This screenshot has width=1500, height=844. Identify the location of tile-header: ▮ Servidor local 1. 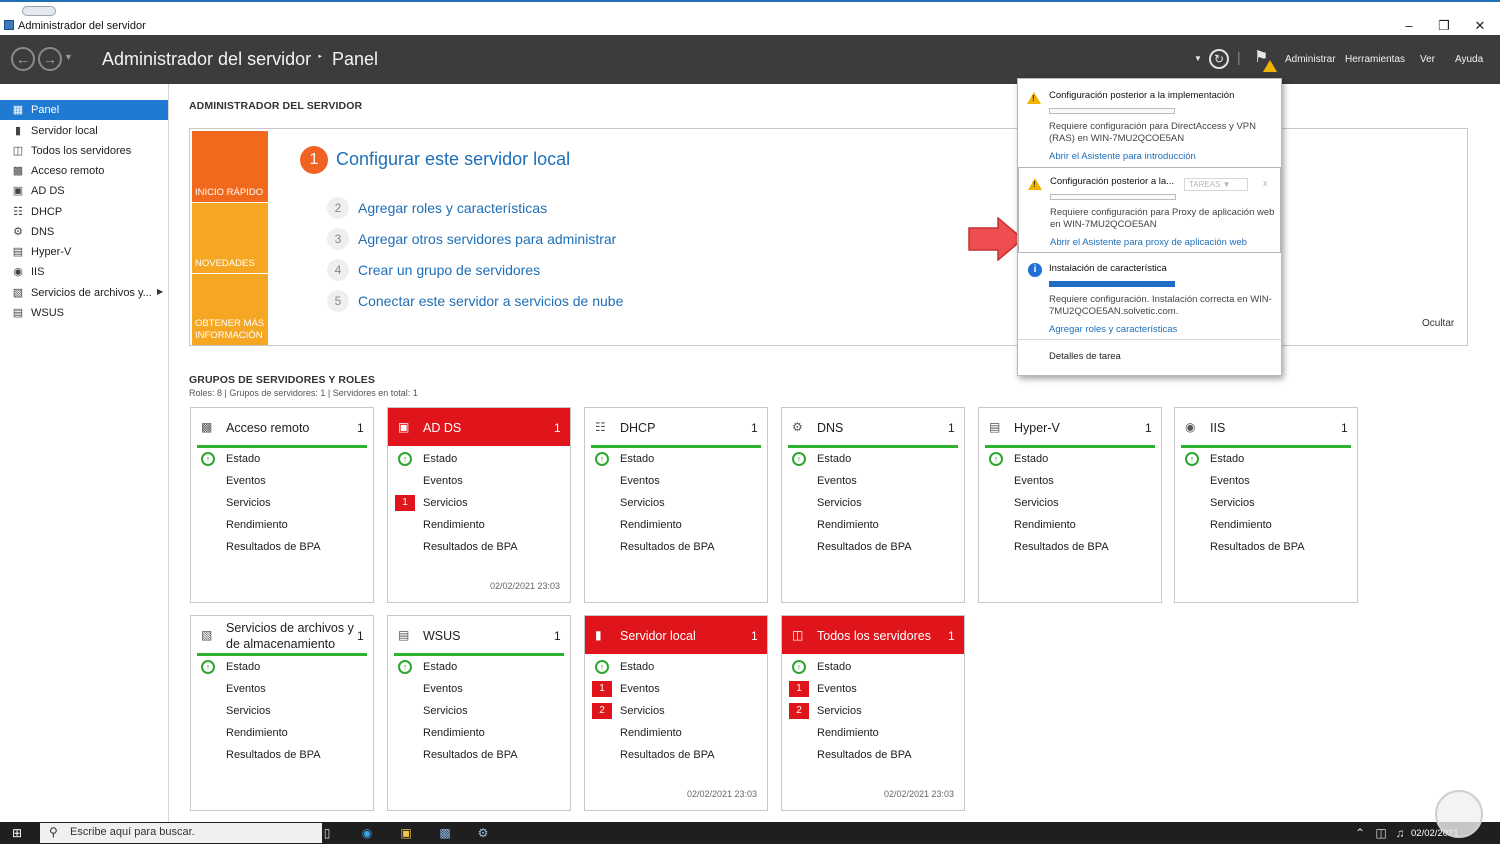
(676, 635).